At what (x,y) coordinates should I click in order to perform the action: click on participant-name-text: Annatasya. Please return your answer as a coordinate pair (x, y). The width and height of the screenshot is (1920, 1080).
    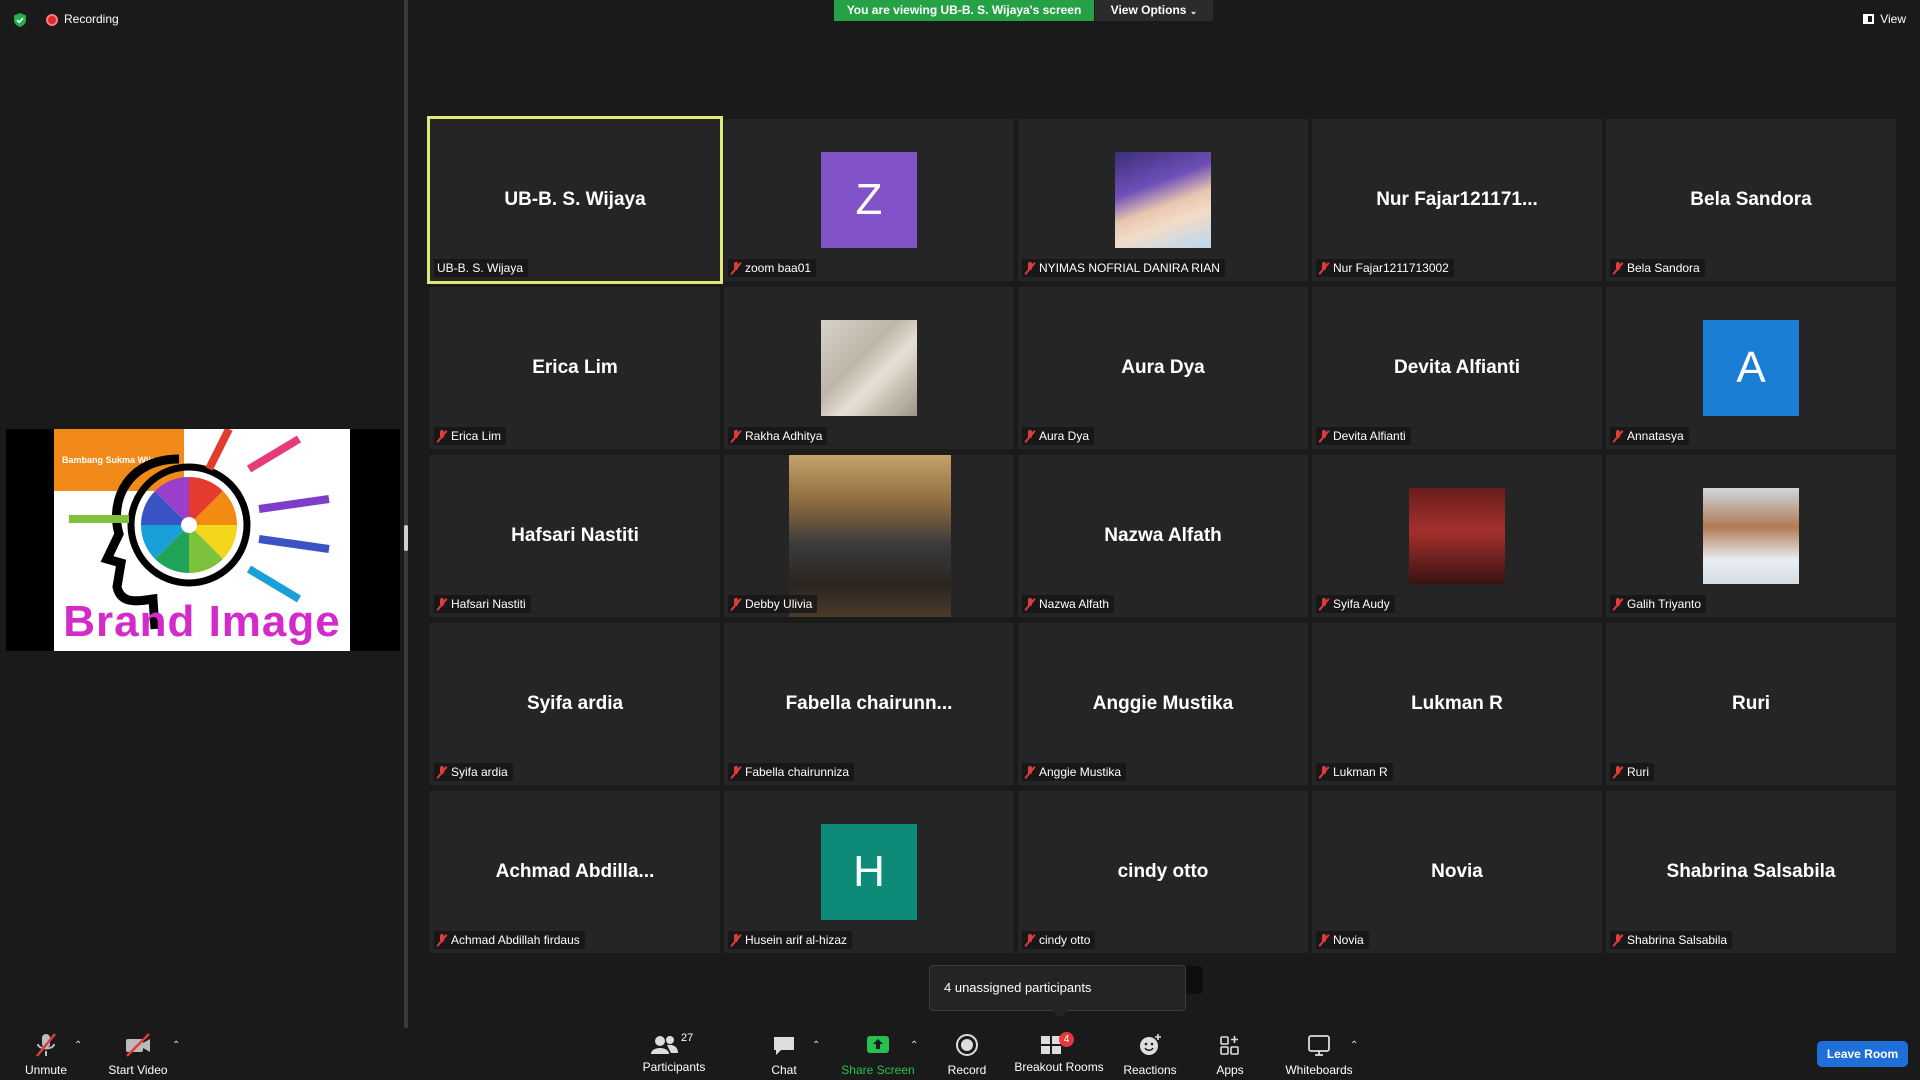
    Looking at the image, I should click on (1655, 436).